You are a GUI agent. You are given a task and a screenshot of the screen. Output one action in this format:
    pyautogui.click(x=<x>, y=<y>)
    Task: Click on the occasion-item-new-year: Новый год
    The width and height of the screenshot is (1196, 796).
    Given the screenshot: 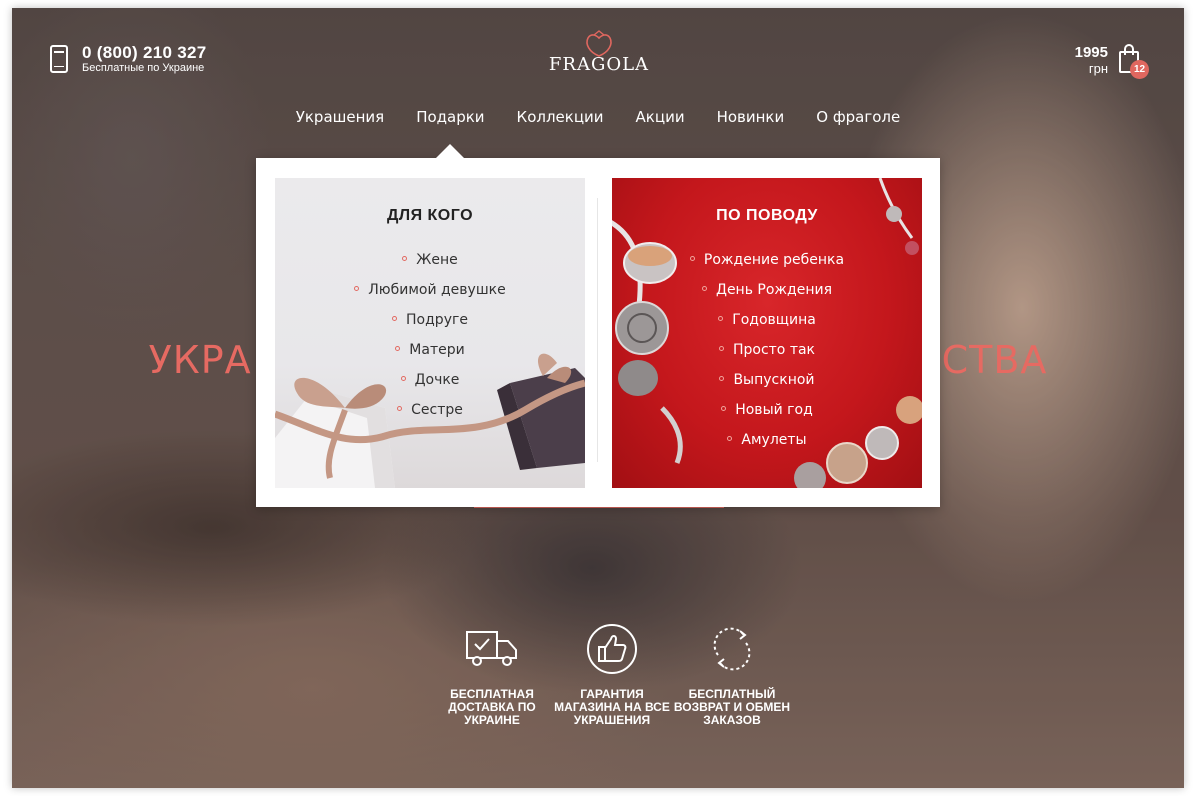 What is the action you would take?
    pyautogui.click(x=767, y=415)
    